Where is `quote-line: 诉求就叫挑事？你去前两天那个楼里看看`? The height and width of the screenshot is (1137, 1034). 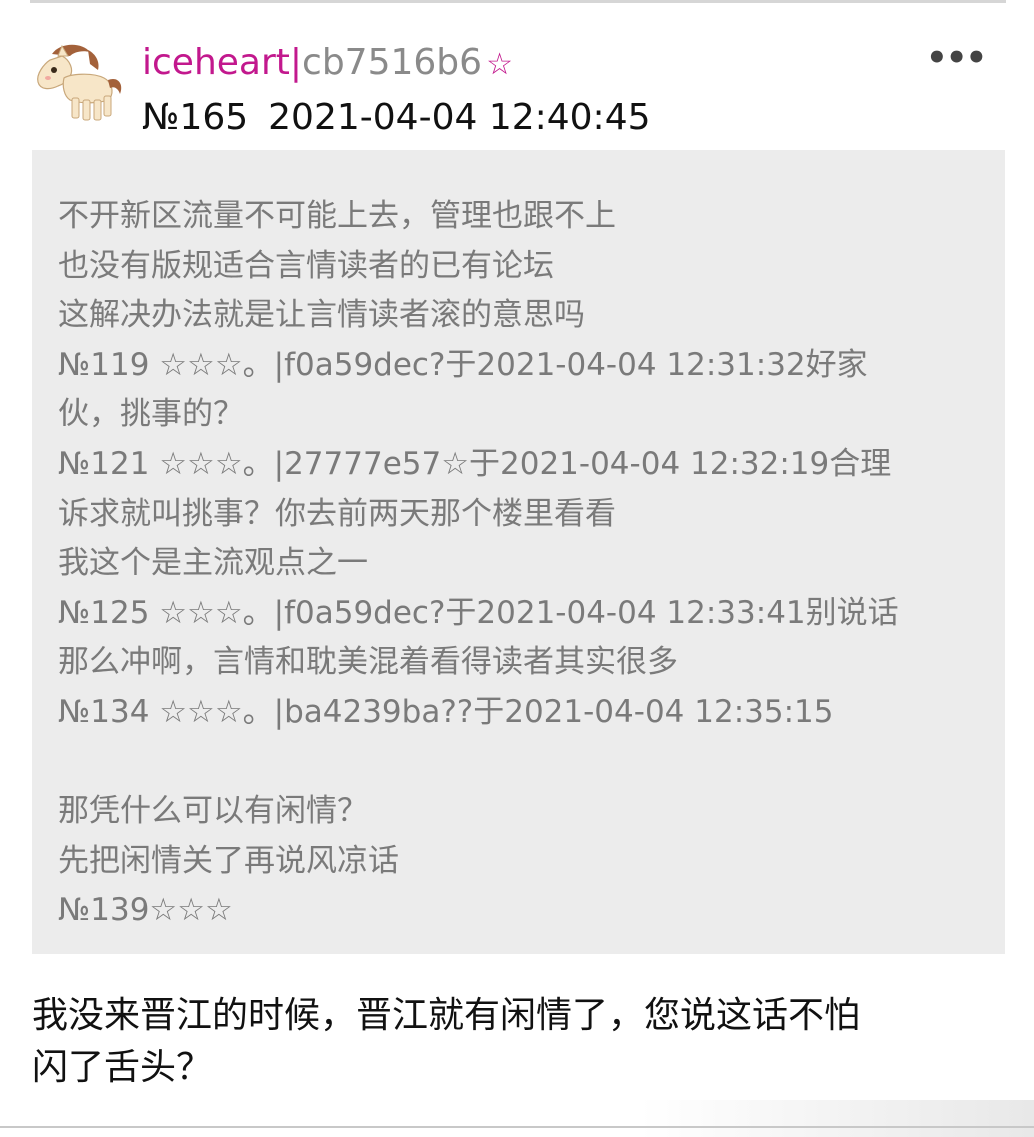
quote-line: 诉求就叫挑事？你去前两天那个楼里看看 is located at coordinates (337, 513).